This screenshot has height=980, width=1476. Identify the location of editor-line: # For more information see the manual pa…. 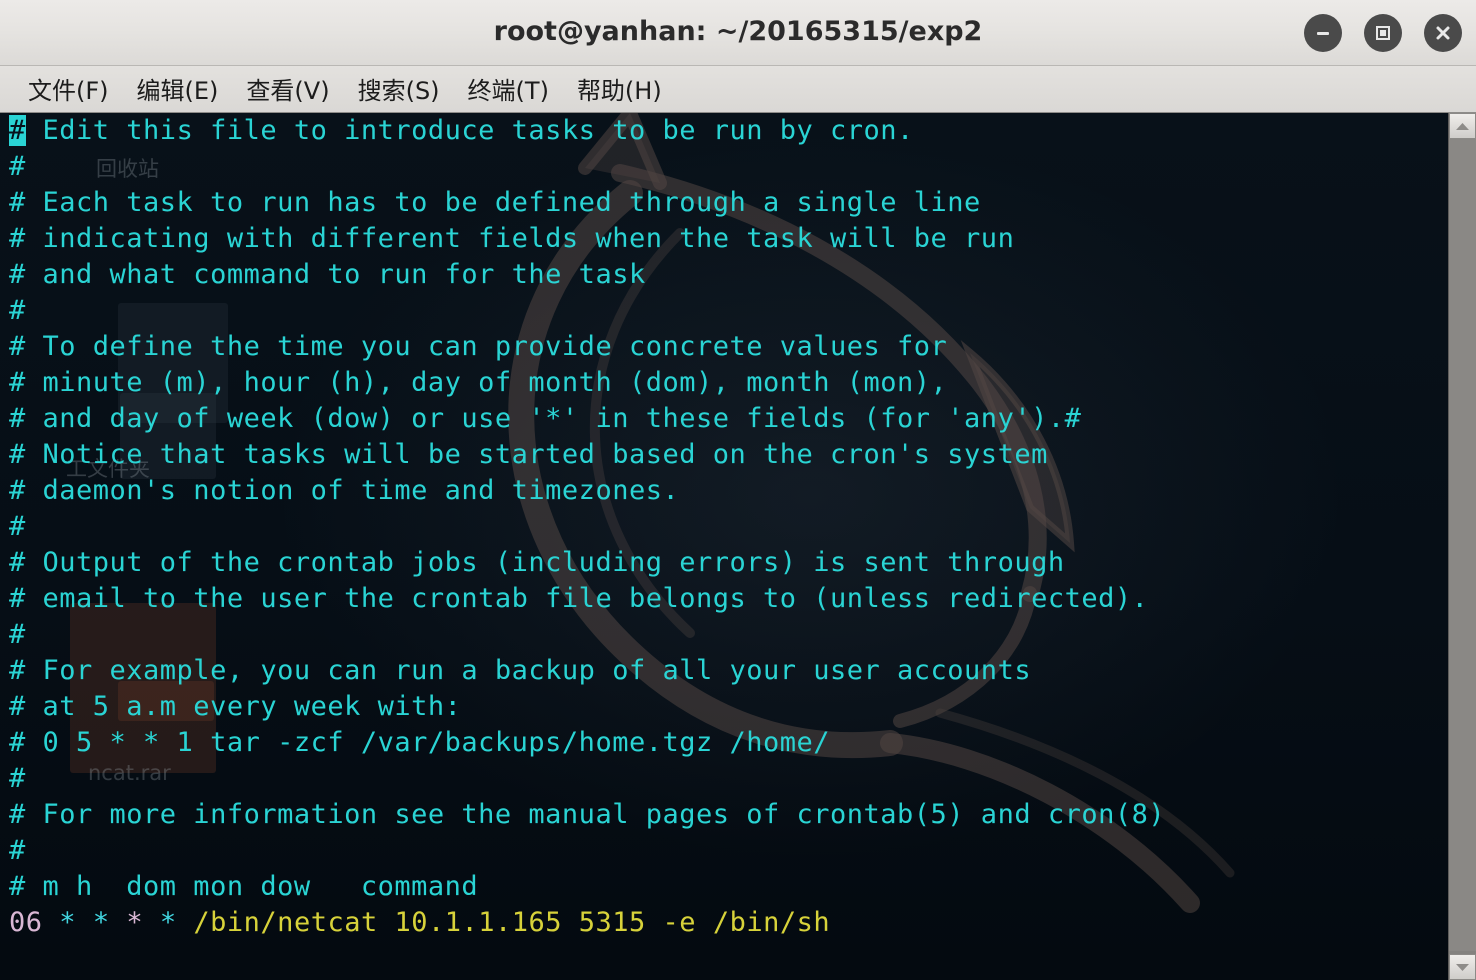
(587, 814).